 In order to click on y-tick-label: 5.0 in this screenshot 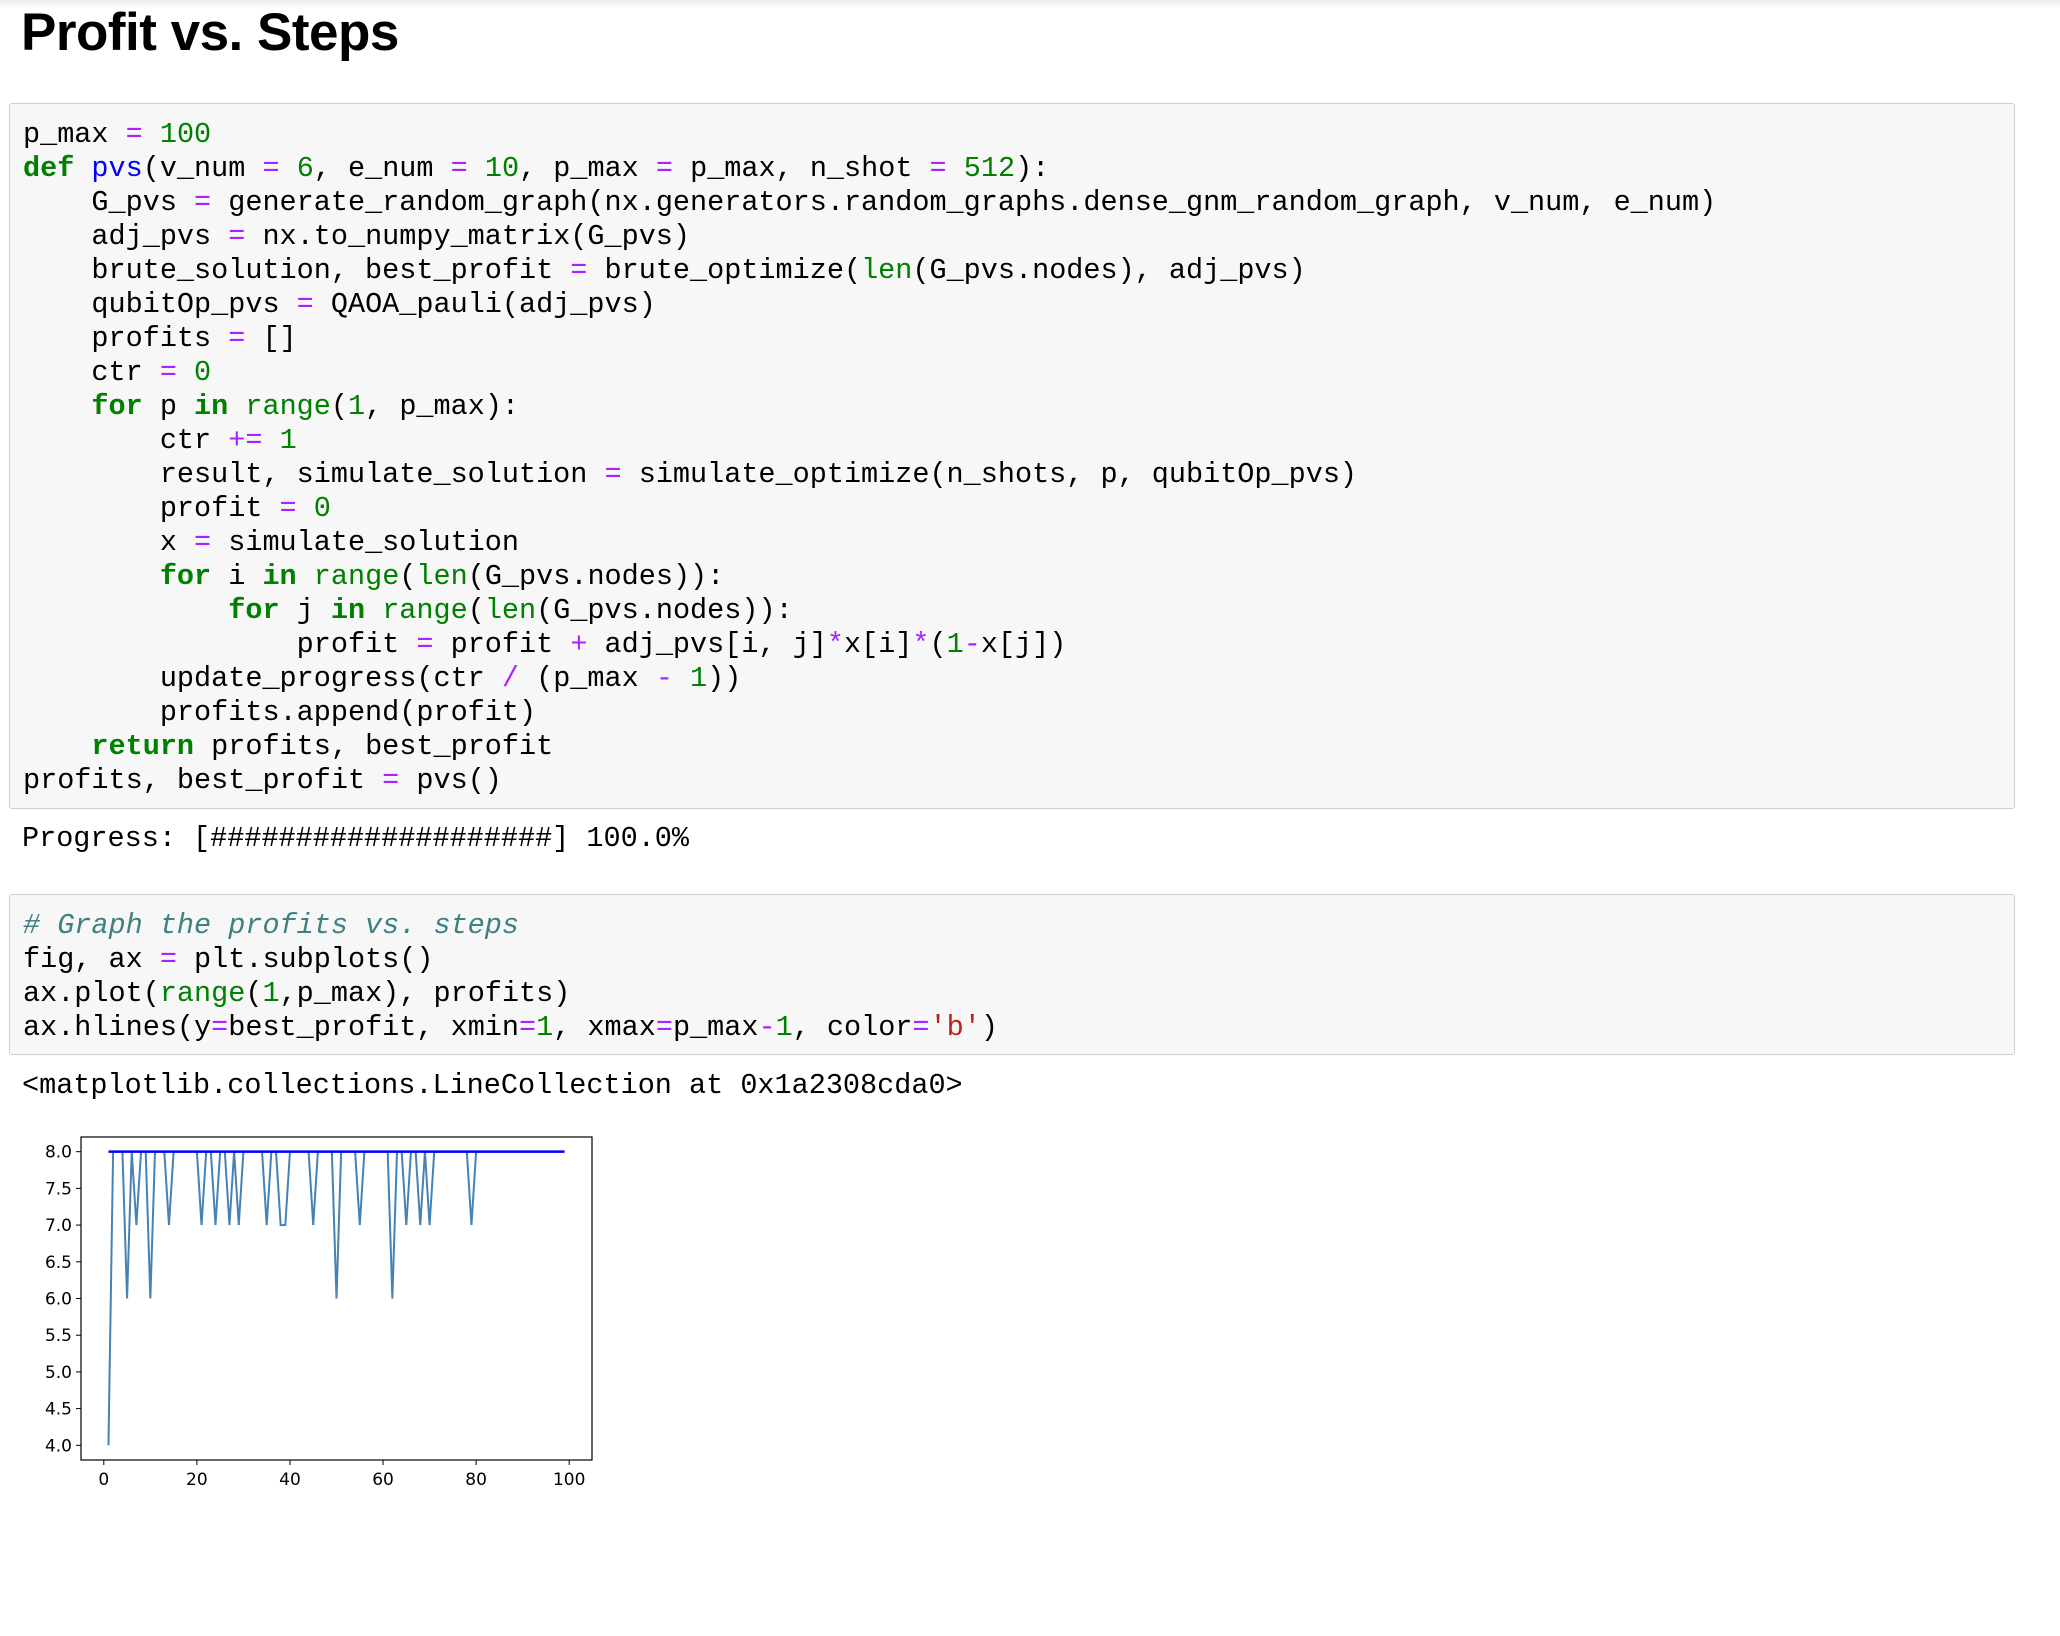, I will do `click(58, 1373)`.